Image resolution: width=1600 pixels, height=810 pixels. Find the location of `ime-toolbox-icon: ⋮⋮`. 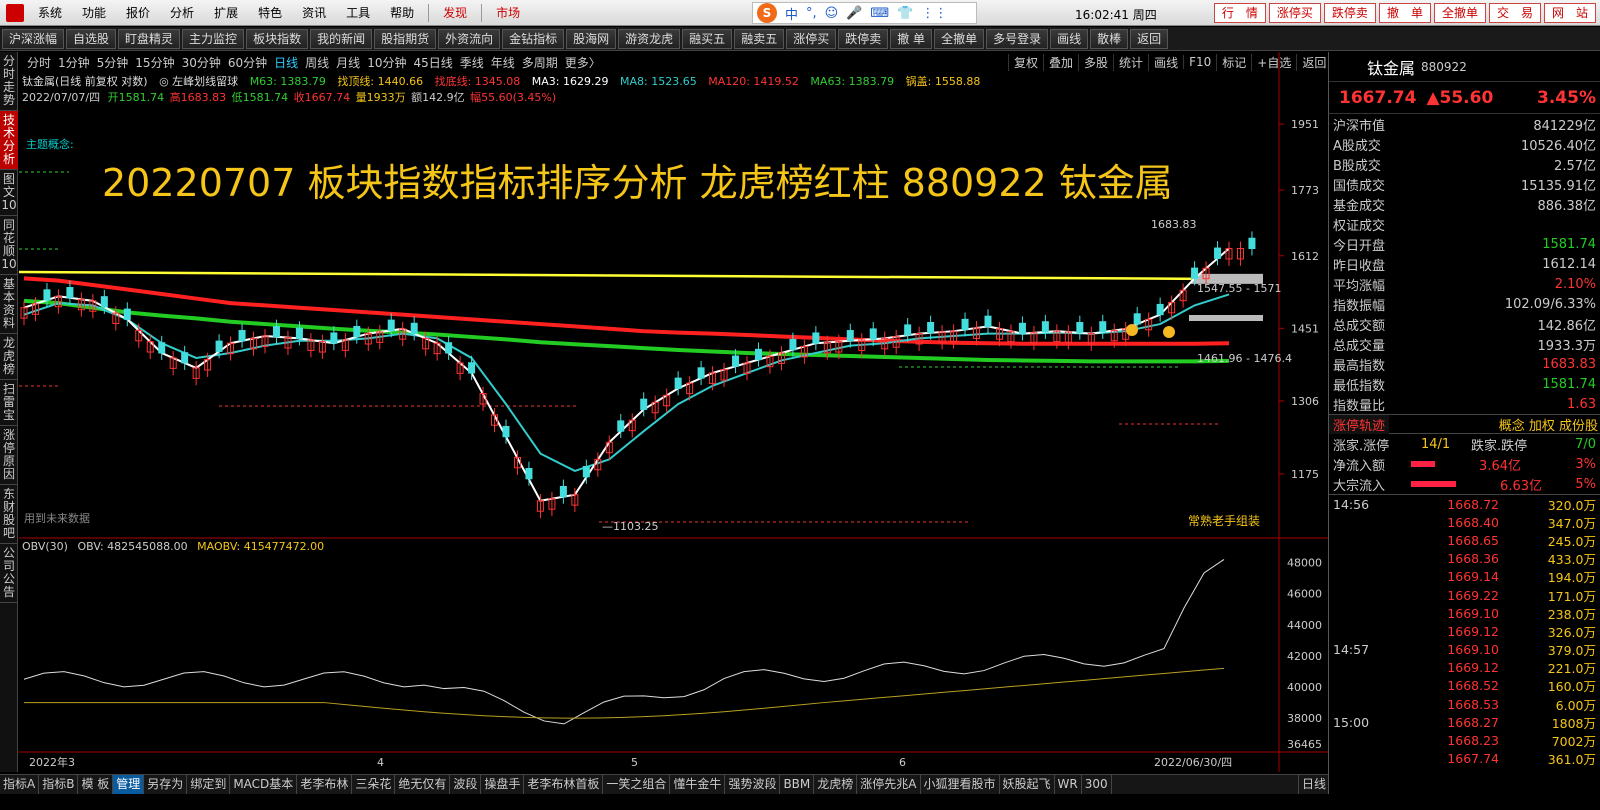

ime-toolbox-icon: ⋮⋮ is located at coordinates (934, 13).